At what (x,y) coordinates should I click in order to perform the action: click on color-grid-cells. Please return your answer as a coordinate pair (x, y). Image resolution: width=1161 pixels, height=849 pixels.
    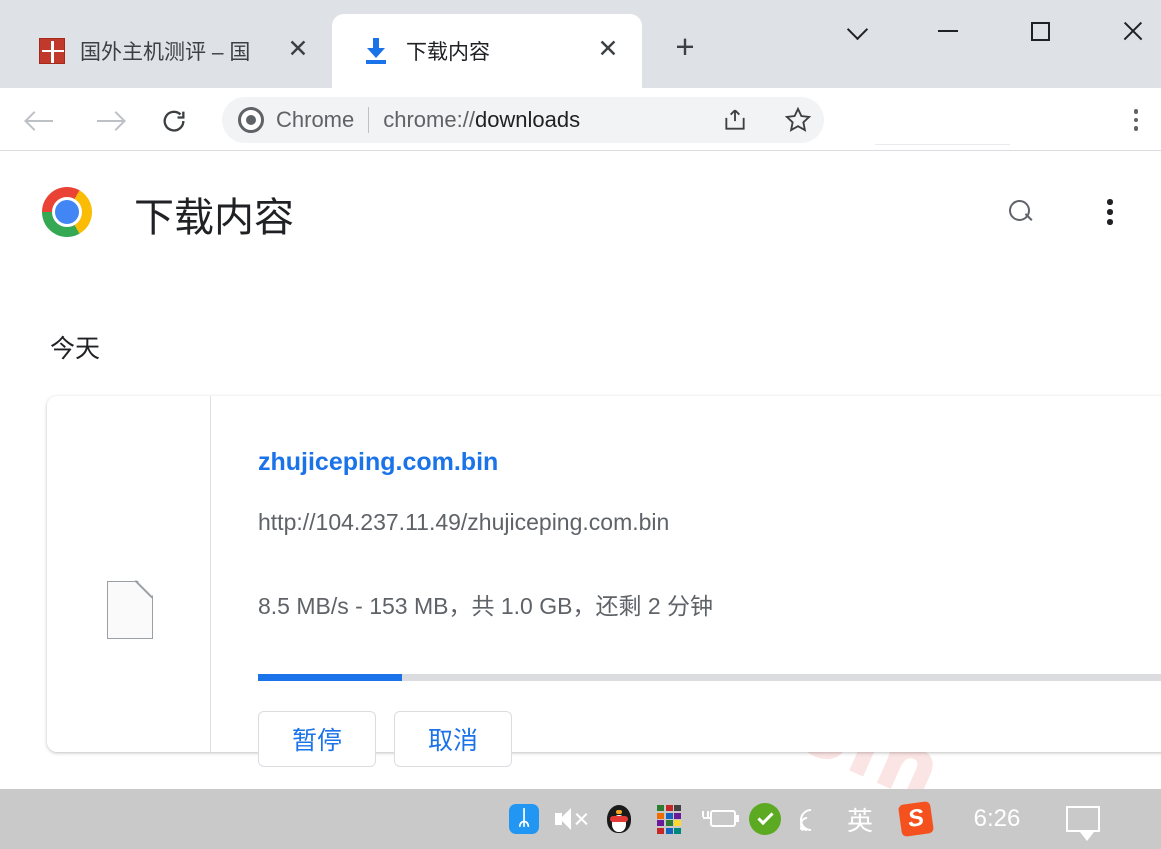
    Looking at the image, I should click on (670, 819).